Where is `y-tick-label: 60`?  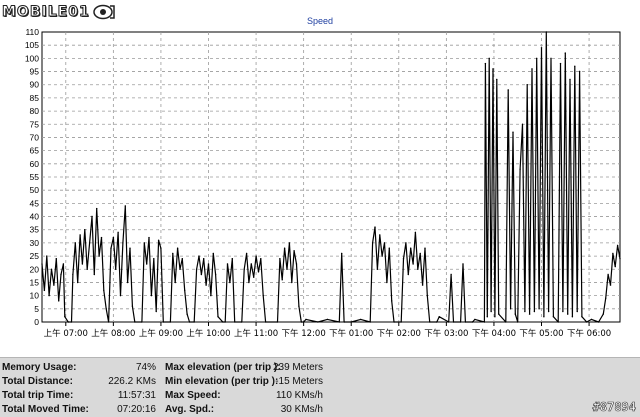
y-tick-label: 60 is located at coordinates (35, 164).